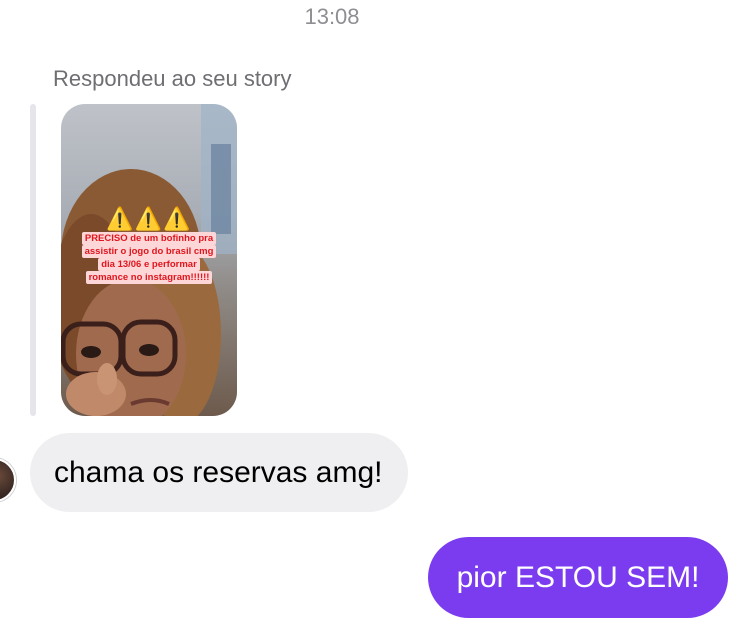  What do you see at coordinates (33, 260) in the screenshot?
I see `reply-indicator-bar` at bounding box center [33, 260].